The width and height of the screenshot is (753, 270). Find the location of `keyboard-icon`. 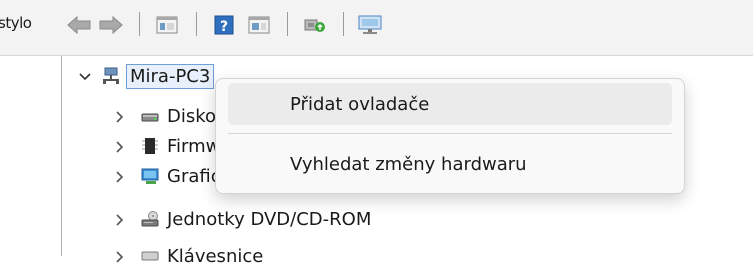

keyboard-icon is located at coordinates (150, 256).